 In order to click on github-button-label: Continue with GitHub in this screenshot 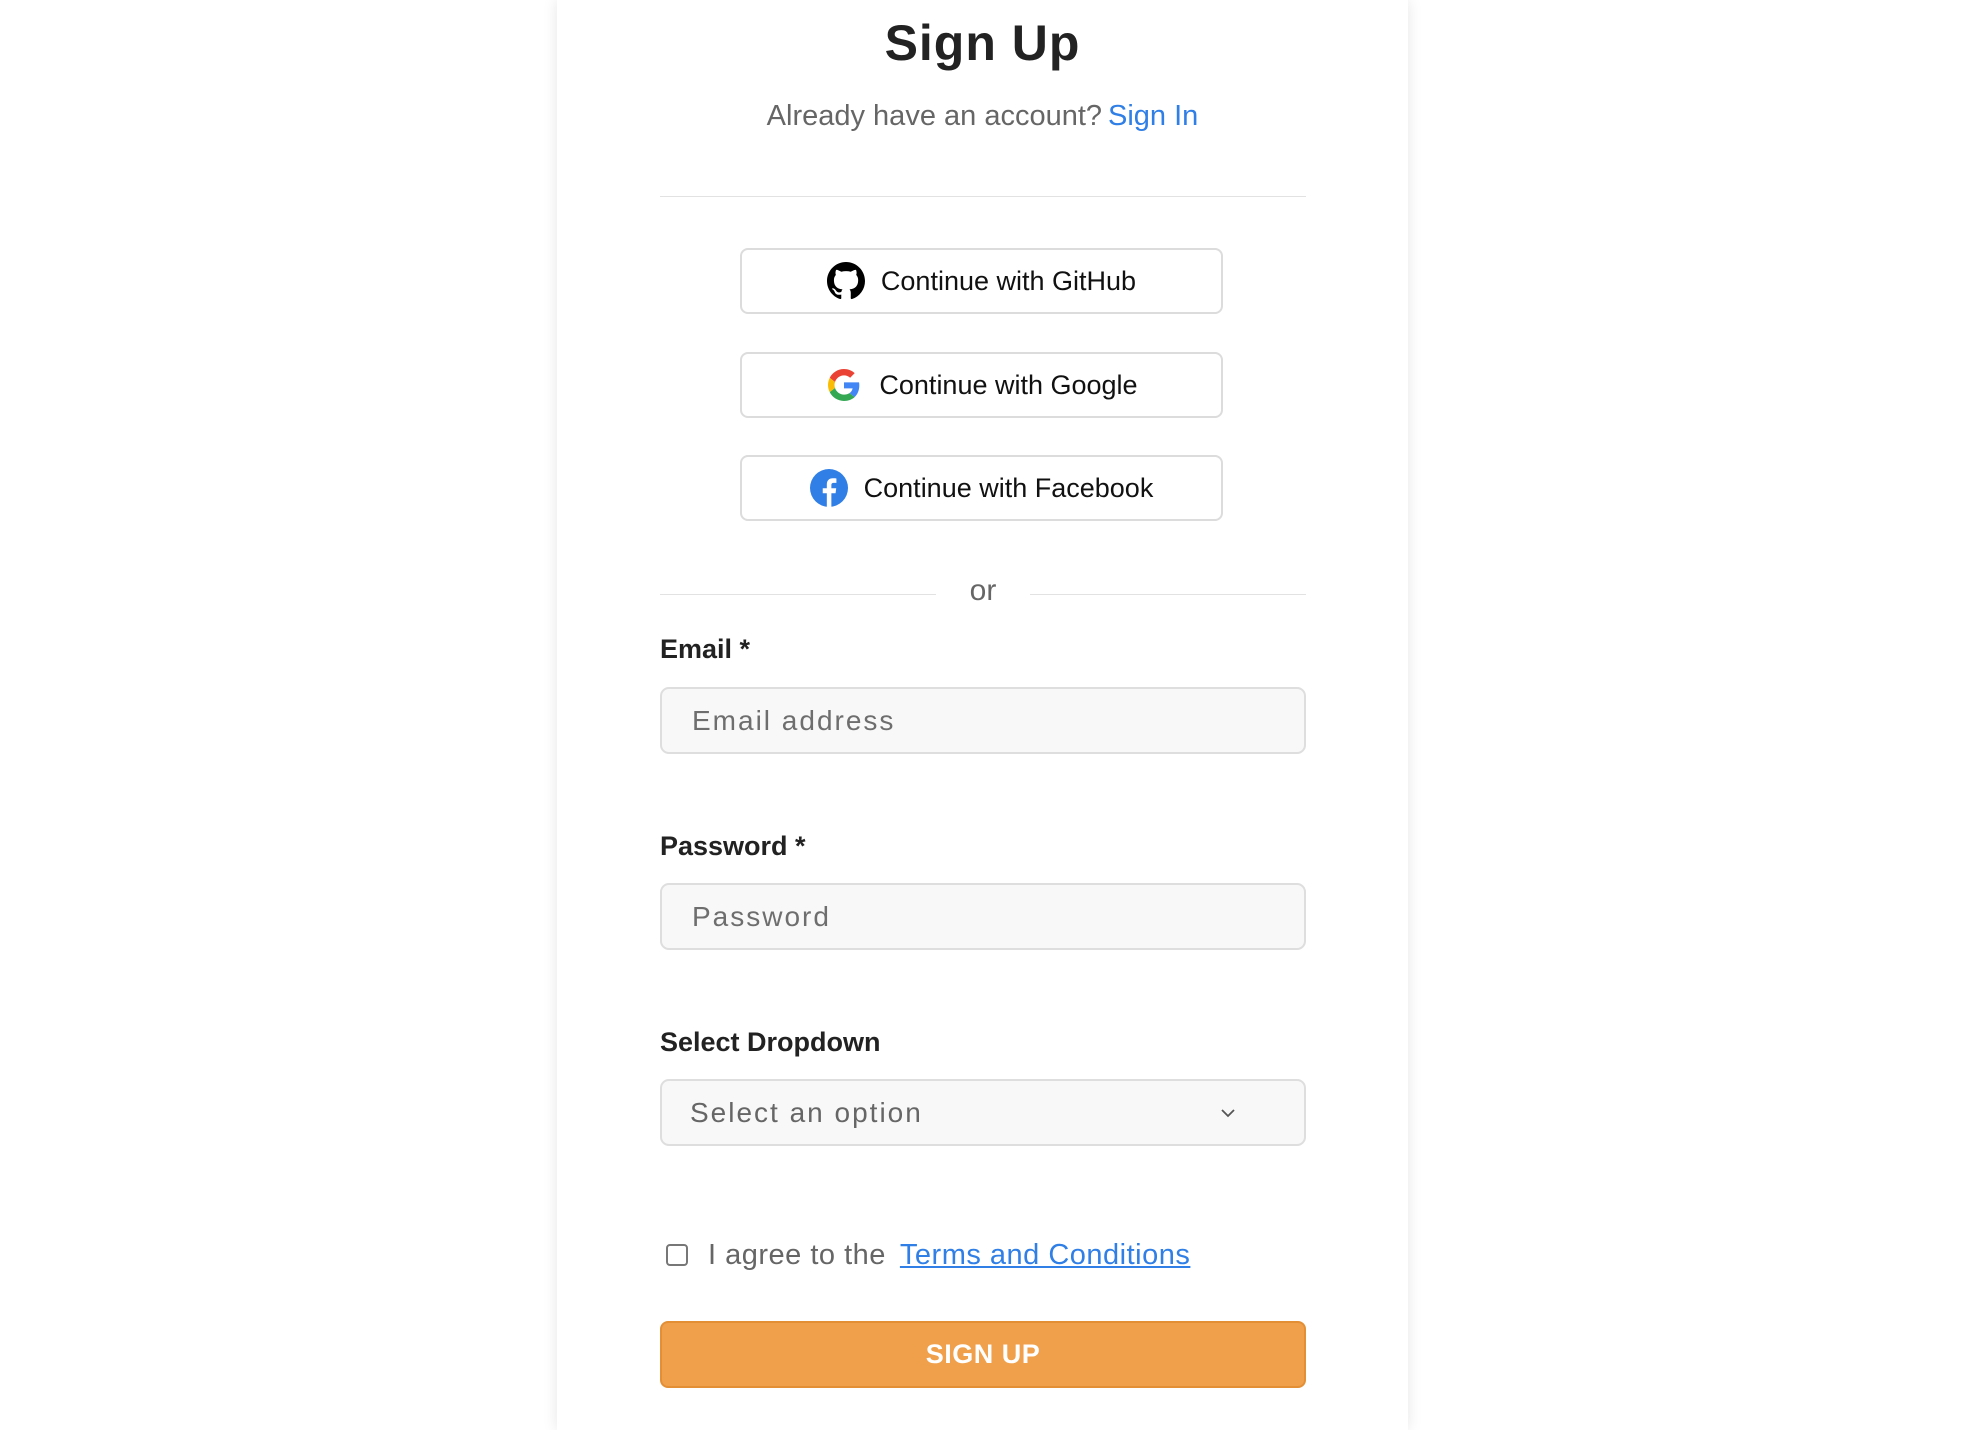, I will do `click(1008, 280)`.